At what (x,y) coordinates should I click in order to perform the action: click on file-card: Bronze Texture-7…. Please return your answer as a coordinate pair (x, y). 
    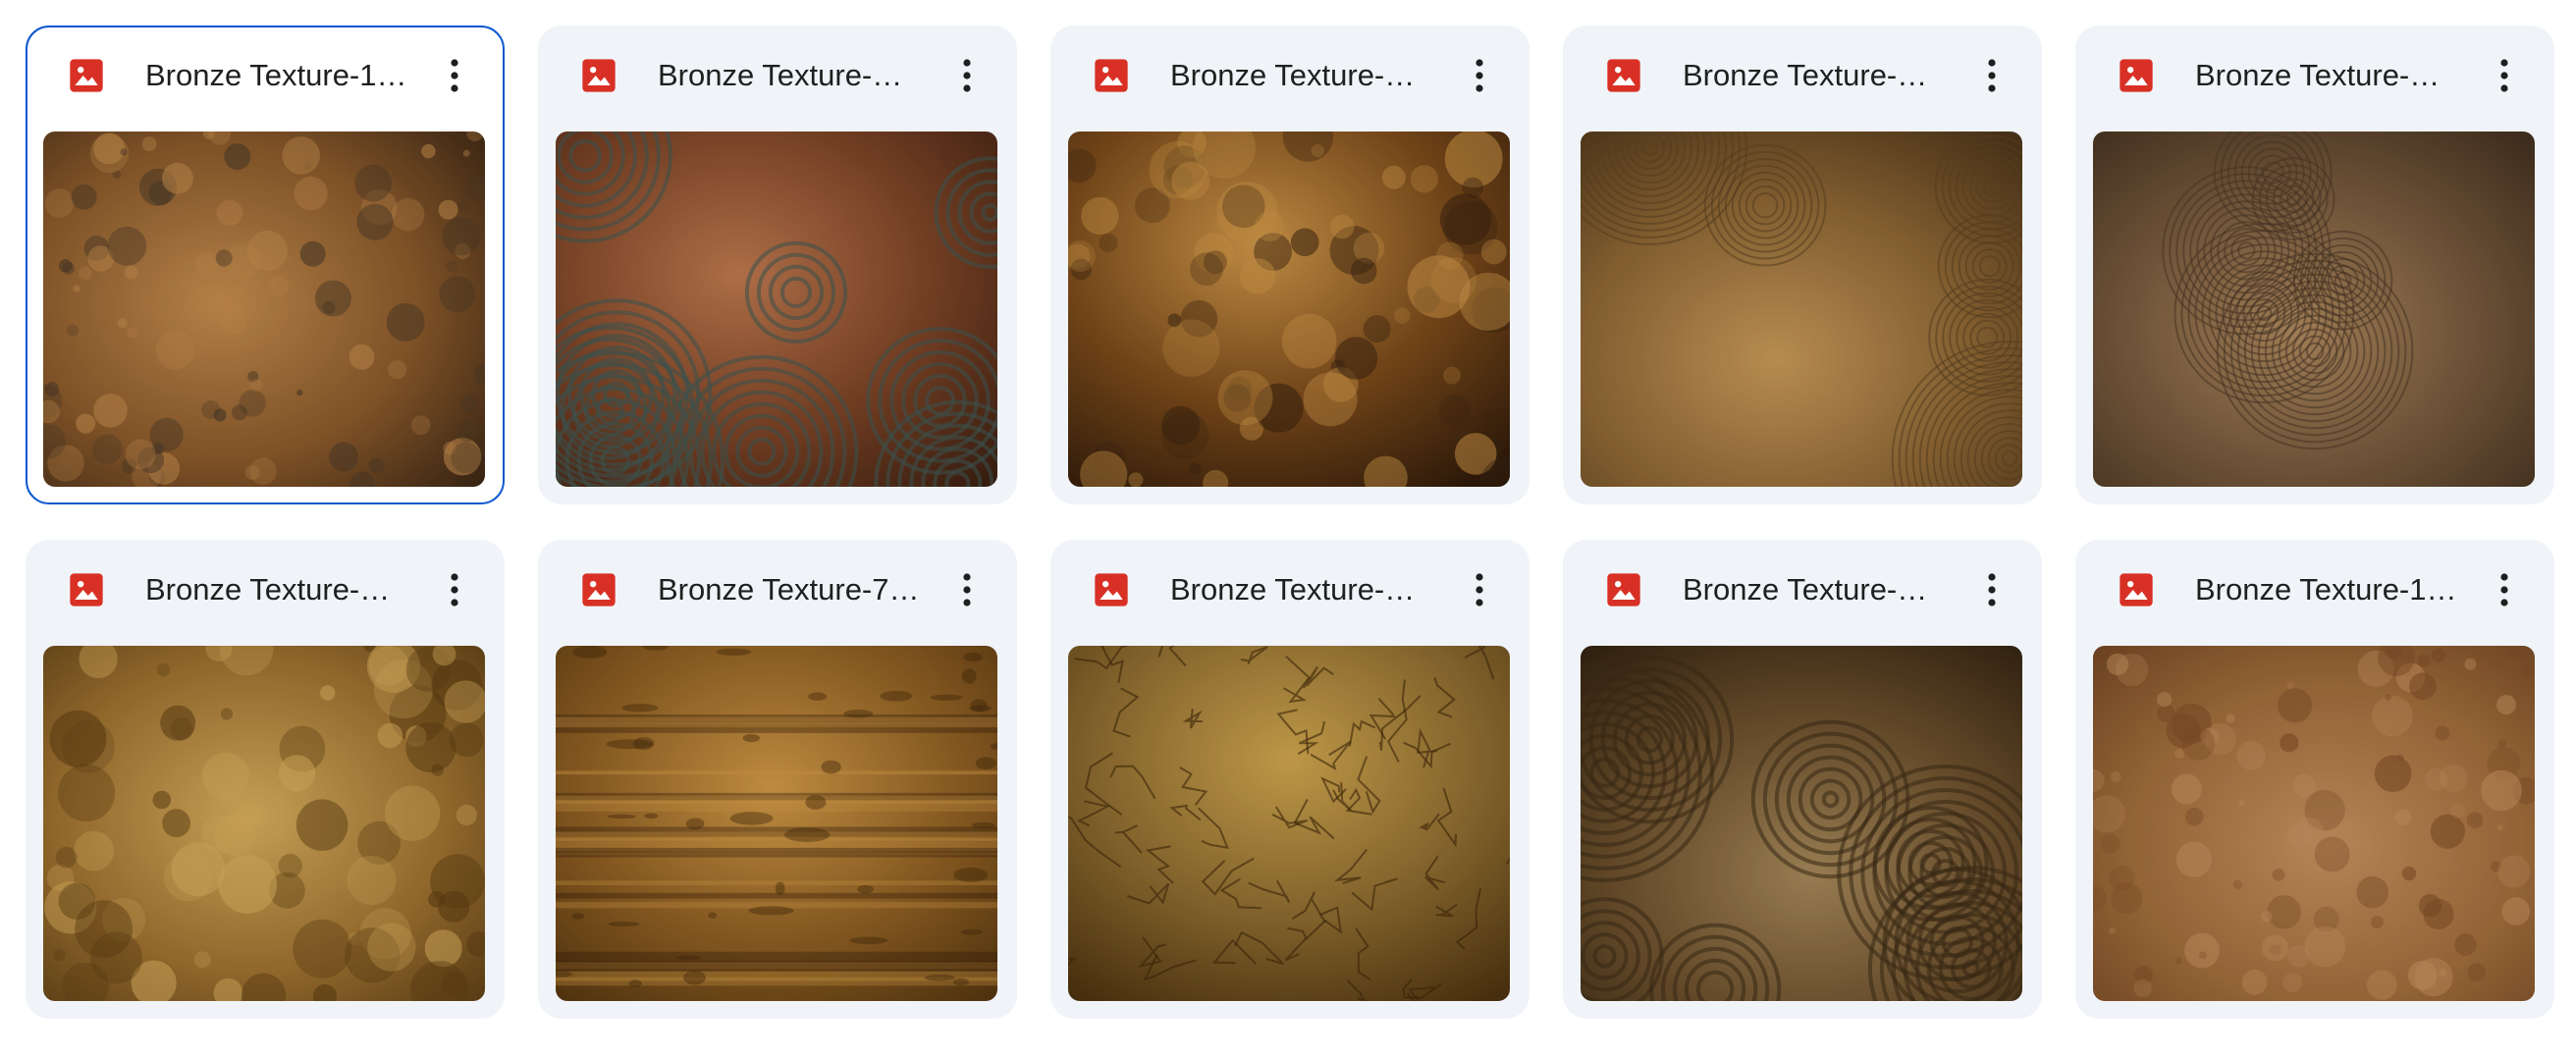
    Looking at the image, I should click on (777, 780).